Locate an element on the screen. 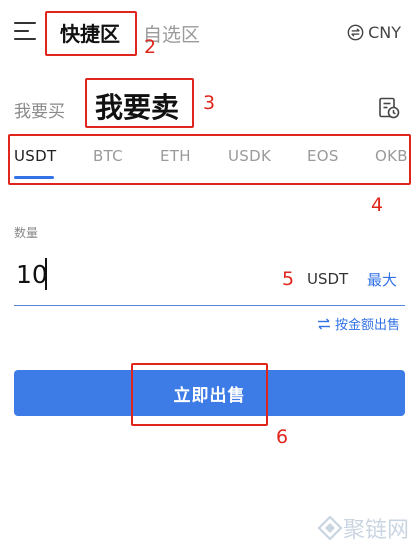 This screenshot has width=419, height=542. sell-by-amount-link: 按金额出售 is located at coordinates (358, 323).